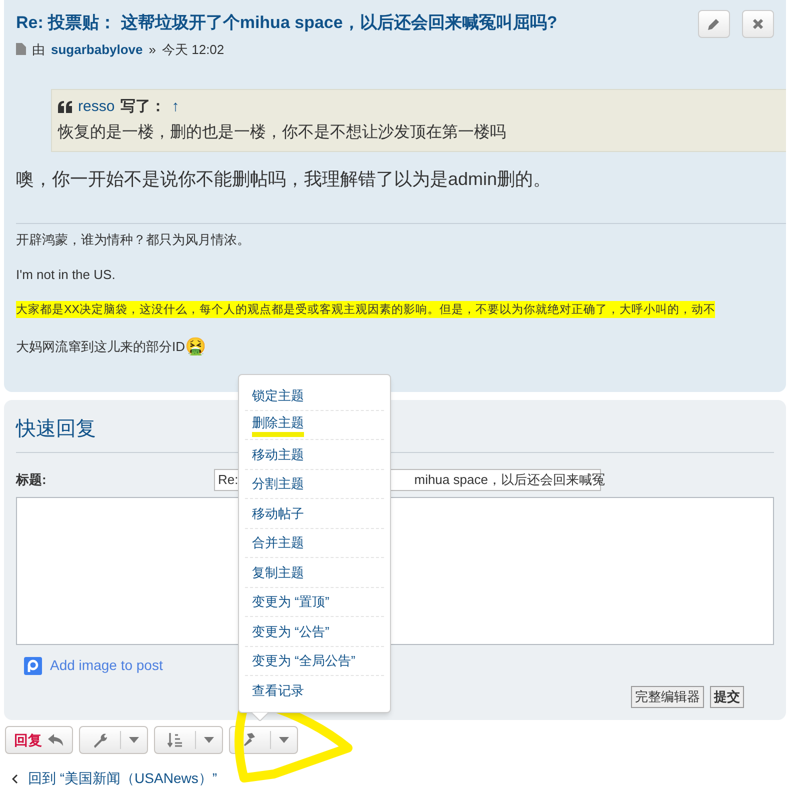 The height and width of the screenshot is (800, 790). I want to click on quote-text: 恢复的是一楼，删的也是一楼，你不是不想让沙发顶在第一楼吗, so click(282, 132).